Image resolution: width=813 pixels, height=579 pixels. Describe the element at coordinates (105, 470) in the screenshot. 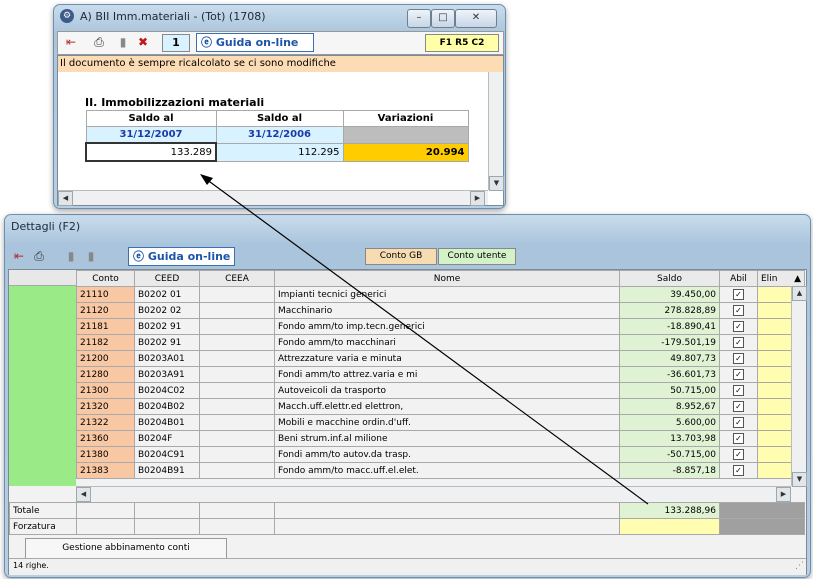

I see `cell-conto: 21383` at that location.